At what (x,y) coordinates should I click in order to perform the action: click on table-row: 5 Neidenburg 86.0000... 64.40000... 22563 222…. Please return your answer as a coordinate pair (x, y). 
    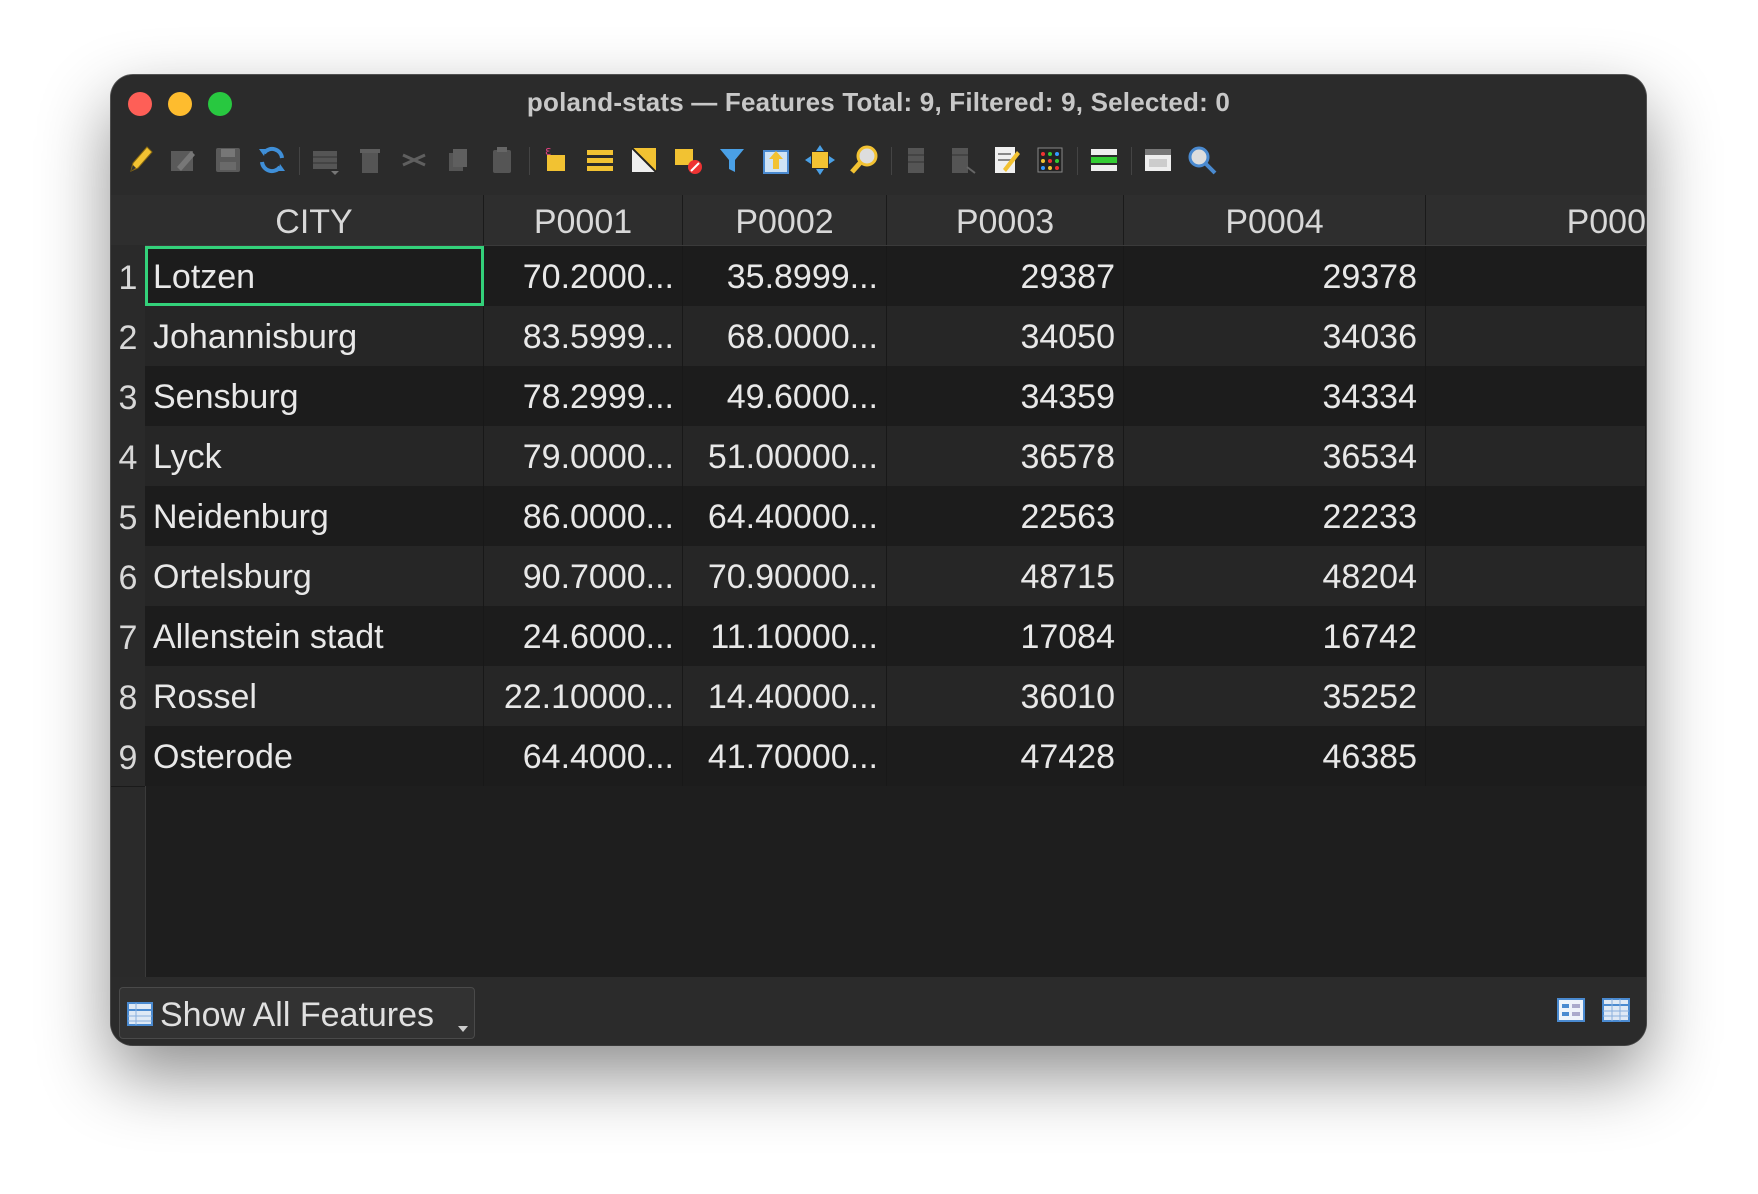
    Looking at the image, I should click on (878, 516).